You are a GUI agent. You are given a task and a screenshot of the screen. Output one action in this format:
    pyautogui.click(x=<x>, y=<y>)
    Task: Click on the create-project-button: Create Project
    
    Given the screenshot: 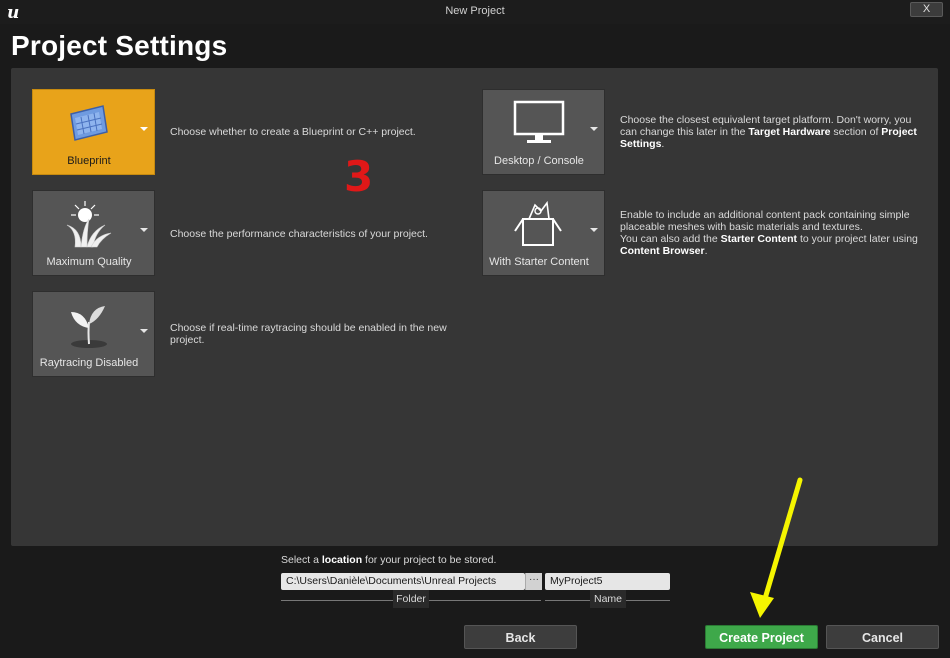 What is the action you would take?
    pyautogui.click(x=761, y=637)
    